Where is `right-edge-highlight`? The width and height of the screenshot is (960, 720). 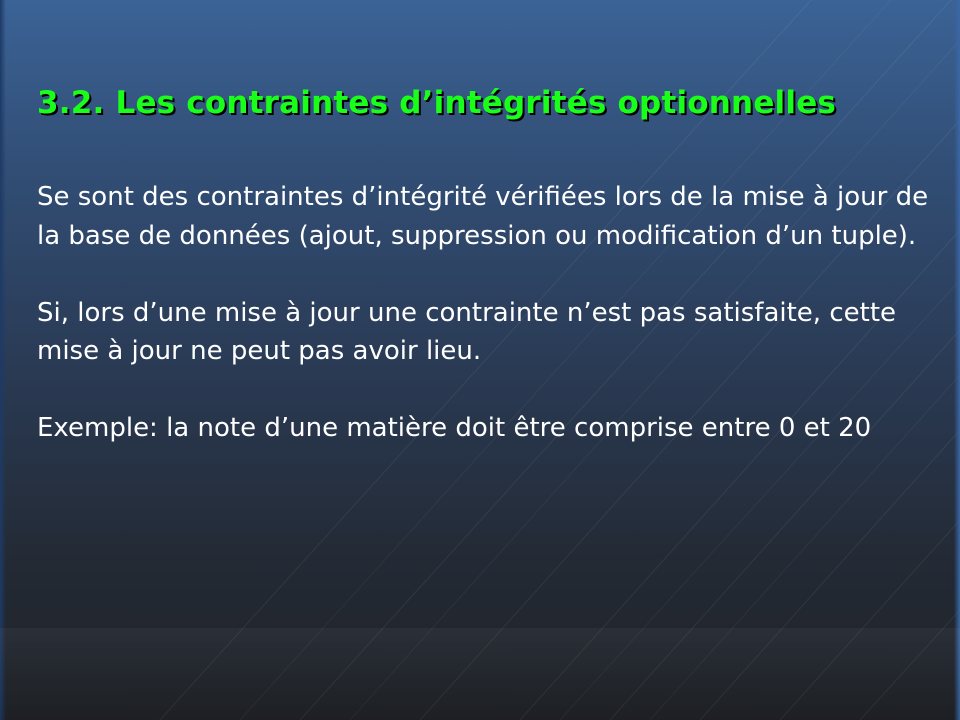
right-edge-highlight is located at coordinates (957, 360).